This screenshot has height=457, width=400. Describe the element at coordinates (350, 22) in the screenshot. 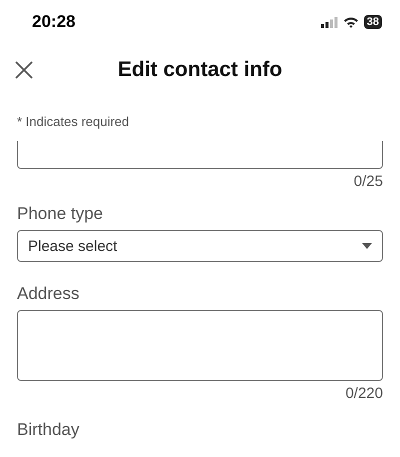

I see `wifi-icon` at that location.